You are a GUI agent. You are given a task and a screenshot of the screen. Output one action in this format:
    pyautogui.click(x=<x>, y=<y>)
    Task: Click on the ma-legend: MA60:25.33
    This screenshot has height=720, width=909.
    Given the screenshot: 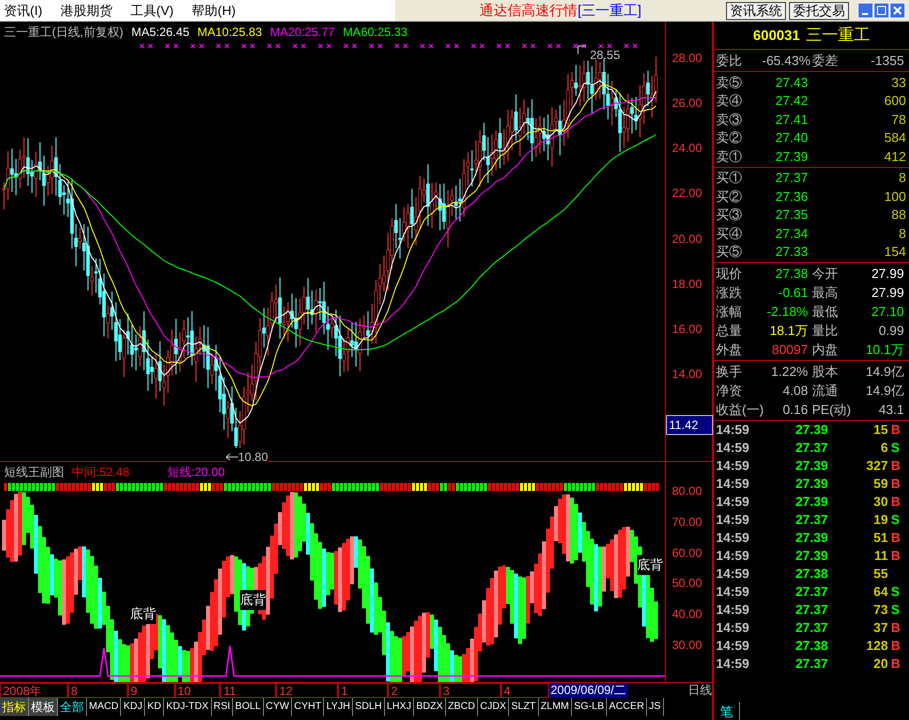 What is the action you would take?
    pyautogui.click(x=375, y=32)
    